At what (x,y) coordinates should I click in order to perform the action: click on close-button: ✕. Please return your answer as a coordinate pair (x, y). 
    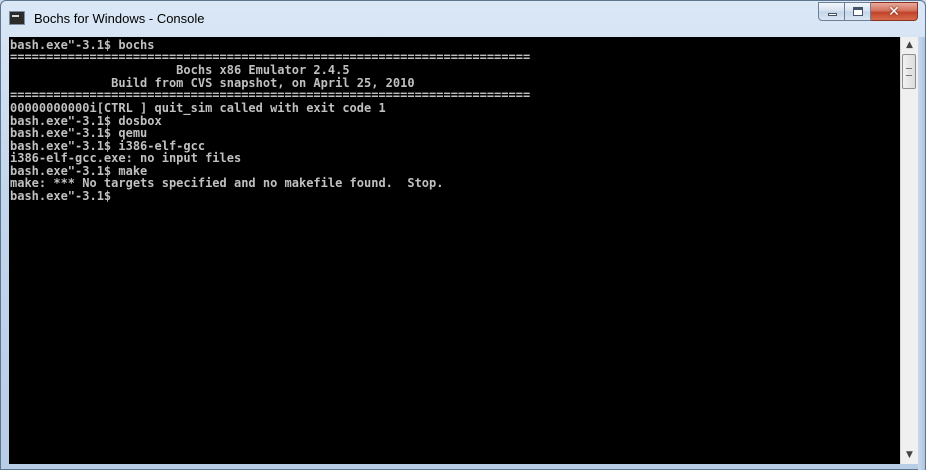
    Looking at the image, I should click on (894, 11).